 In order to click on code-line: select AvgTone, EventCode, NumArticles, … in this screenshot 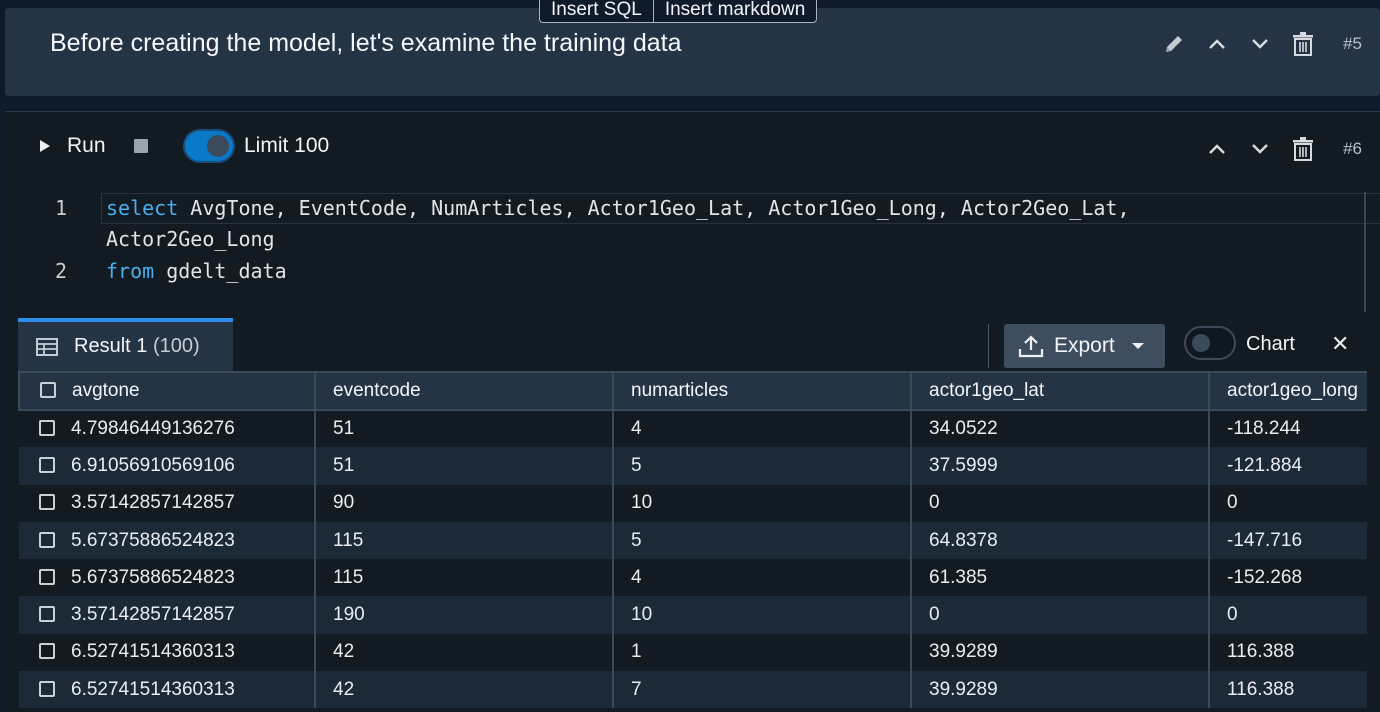, I will do `click(618, 208)`.